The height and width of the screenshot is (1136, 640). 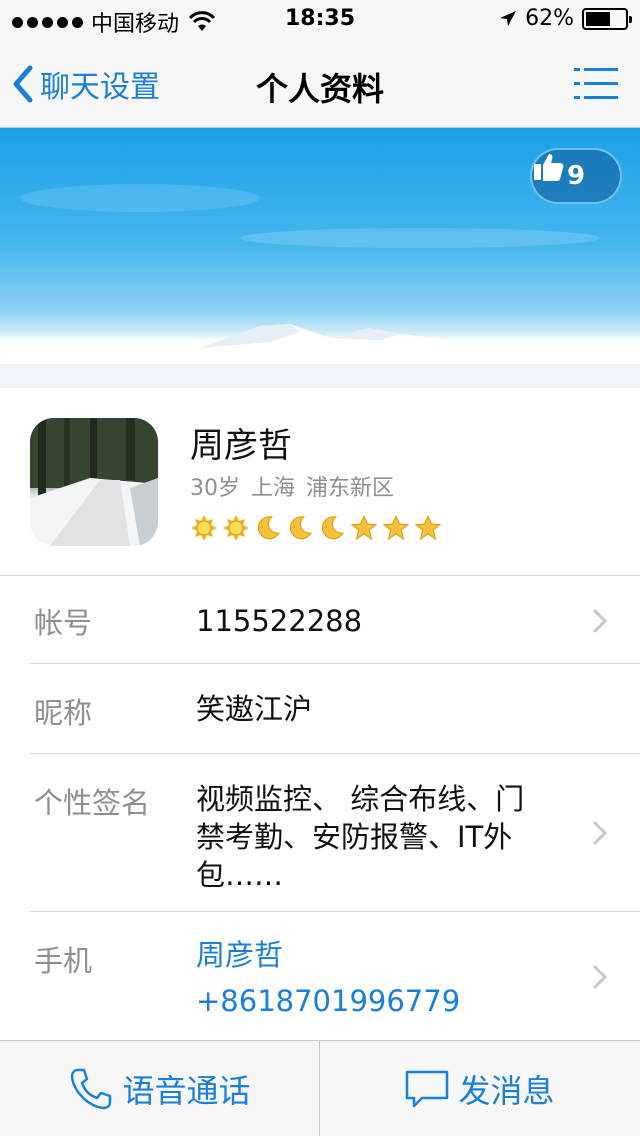 I want to click on menu-list-icon, so click(x=596, y=84).